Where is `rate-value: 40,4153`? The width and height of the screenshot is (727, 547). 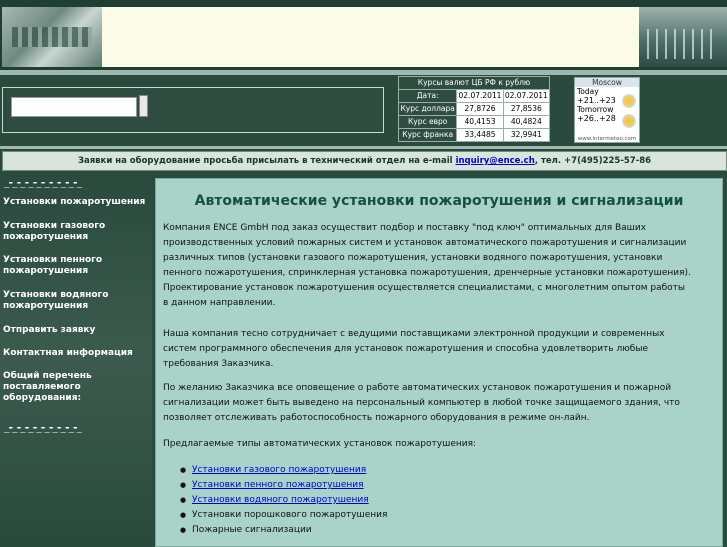 rate-value: 40,4153 is located at coordinates (480, 122).